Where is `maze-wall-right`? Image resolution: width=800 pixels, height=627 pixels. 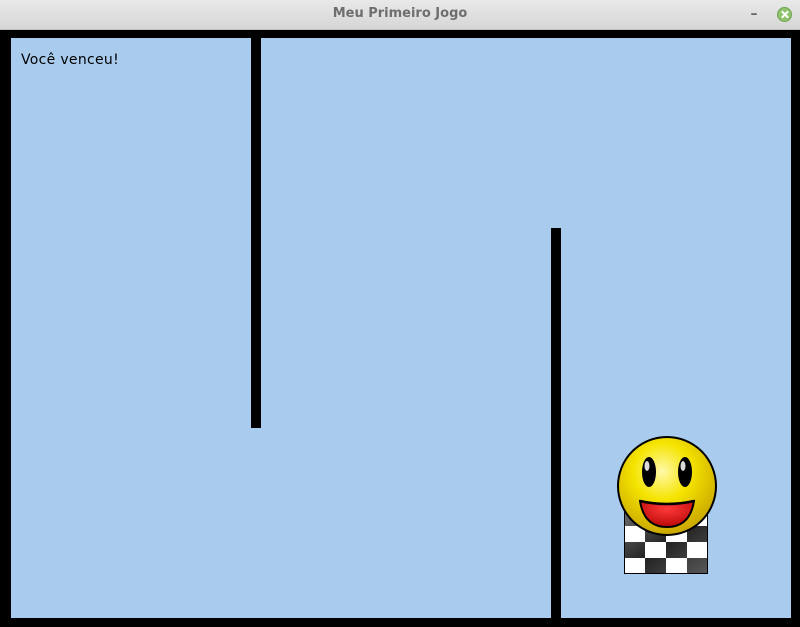
maze-wall-right is located at coordinates (556, 423).